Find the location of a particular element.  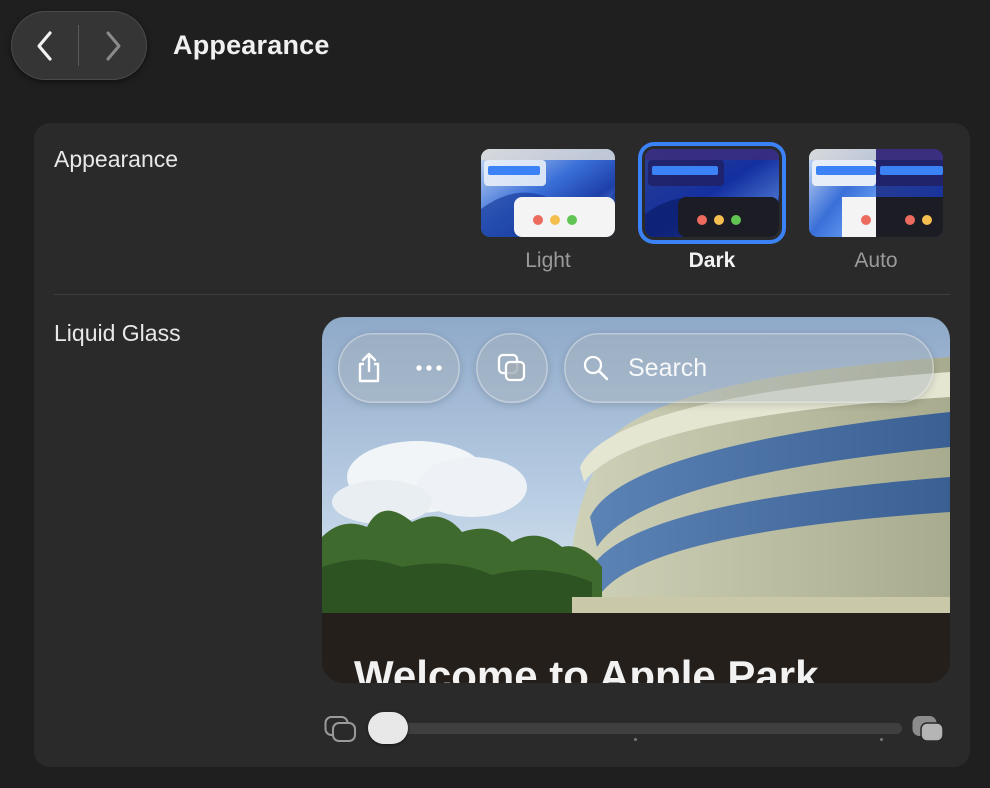

appearance-option-label: Light is located at coordinates (548, 260).